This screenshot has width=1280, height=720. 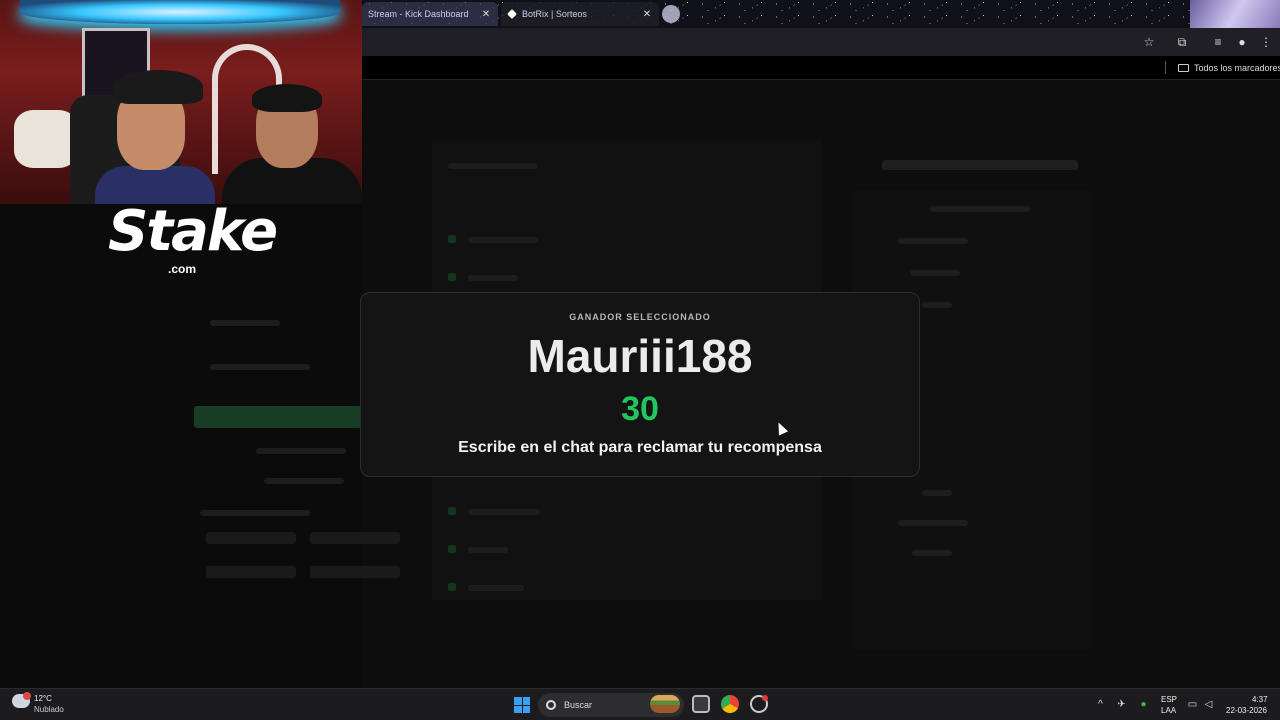 What do you see at coordinates (49, 709) in the screenshot?
I see `weather-description: Nublado` at bounding box center [49, 709].